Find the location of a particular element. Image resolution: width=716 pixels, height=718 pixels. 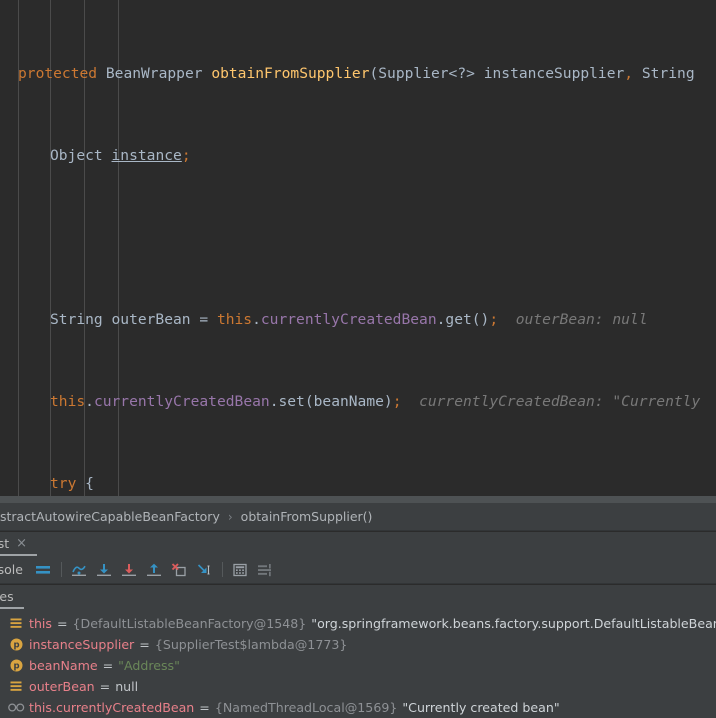

breadcrumb-method: obtainFromSupplier() is located at coordinates (307, 516).